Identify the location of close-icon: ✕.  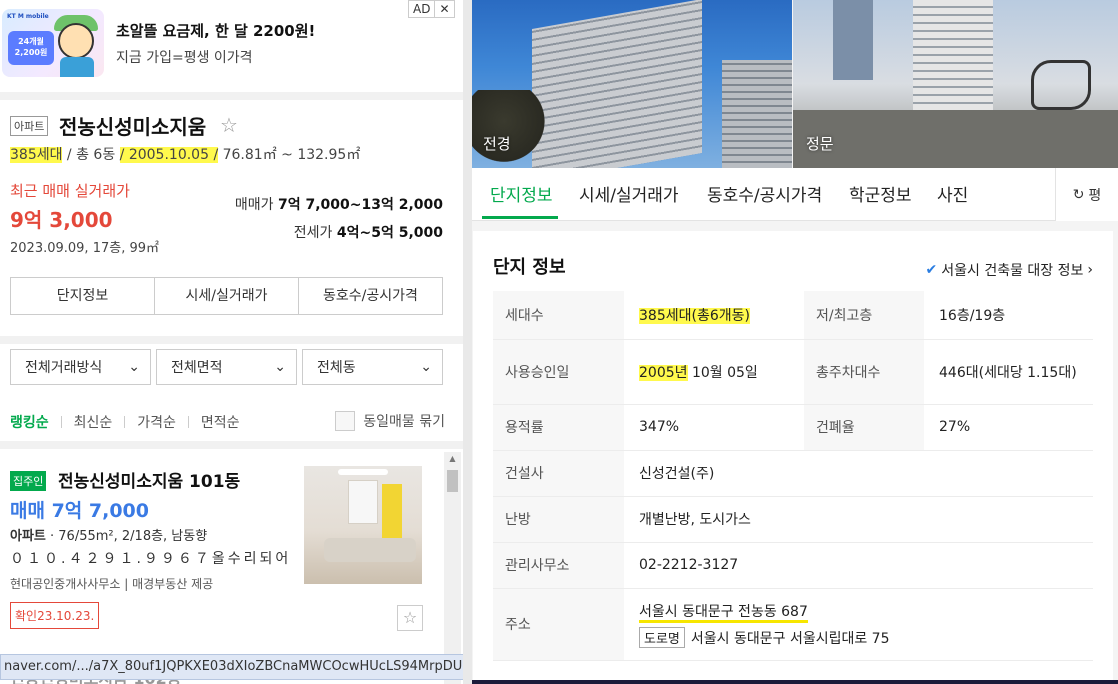
(443, 9).